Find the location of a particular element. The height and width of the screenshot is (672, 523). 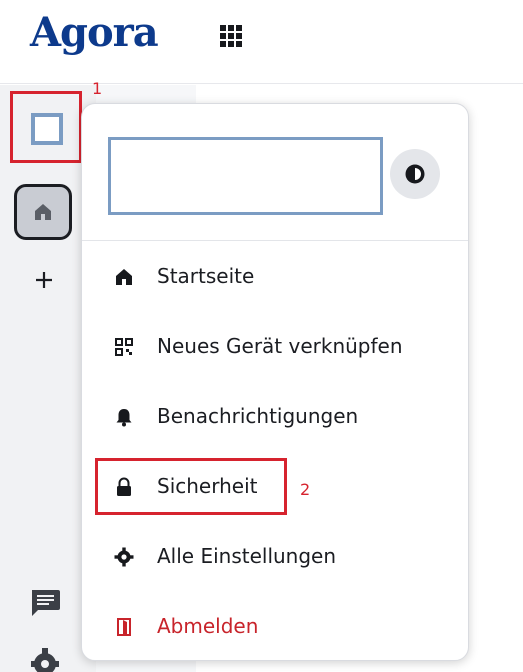

home-space-button is located at coordinates (43, 212).